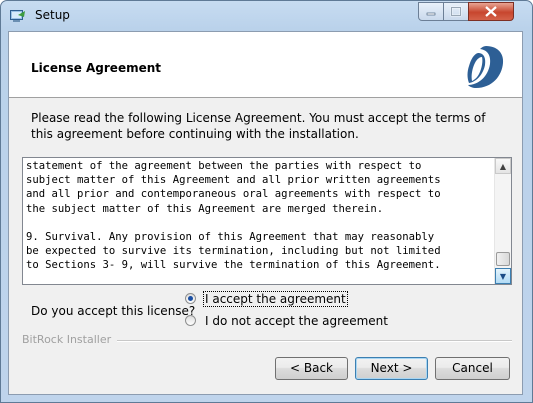  I want to click on maximize-icon, so click(456, 11).